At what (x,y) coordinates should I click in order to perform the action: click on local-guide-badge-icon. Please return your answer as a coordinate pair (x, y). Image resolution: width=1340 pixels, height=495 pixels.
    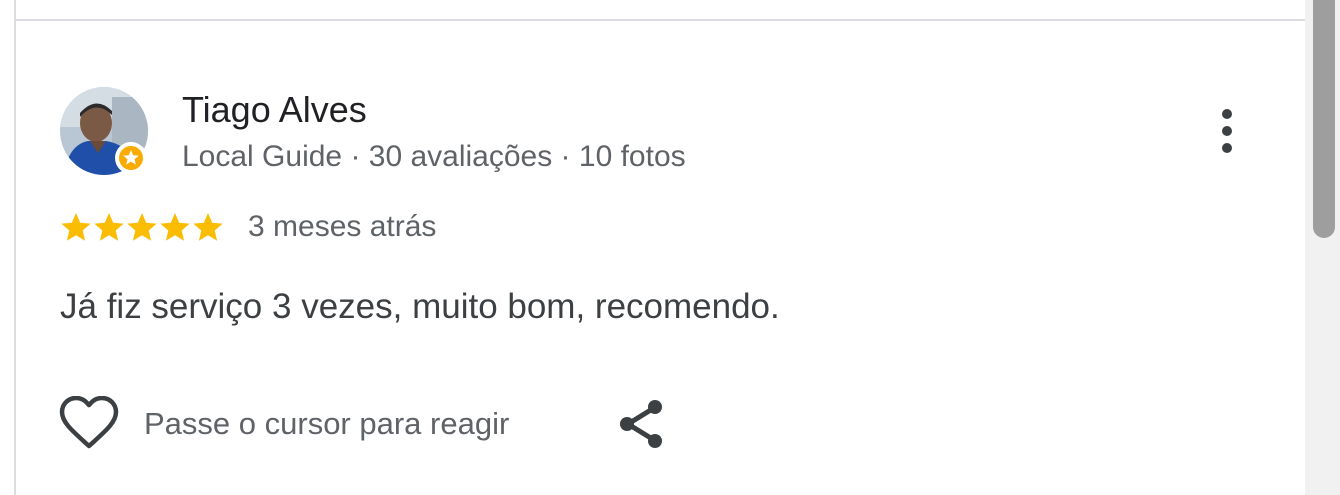
    Looking at the image, I should click on (131, 158).